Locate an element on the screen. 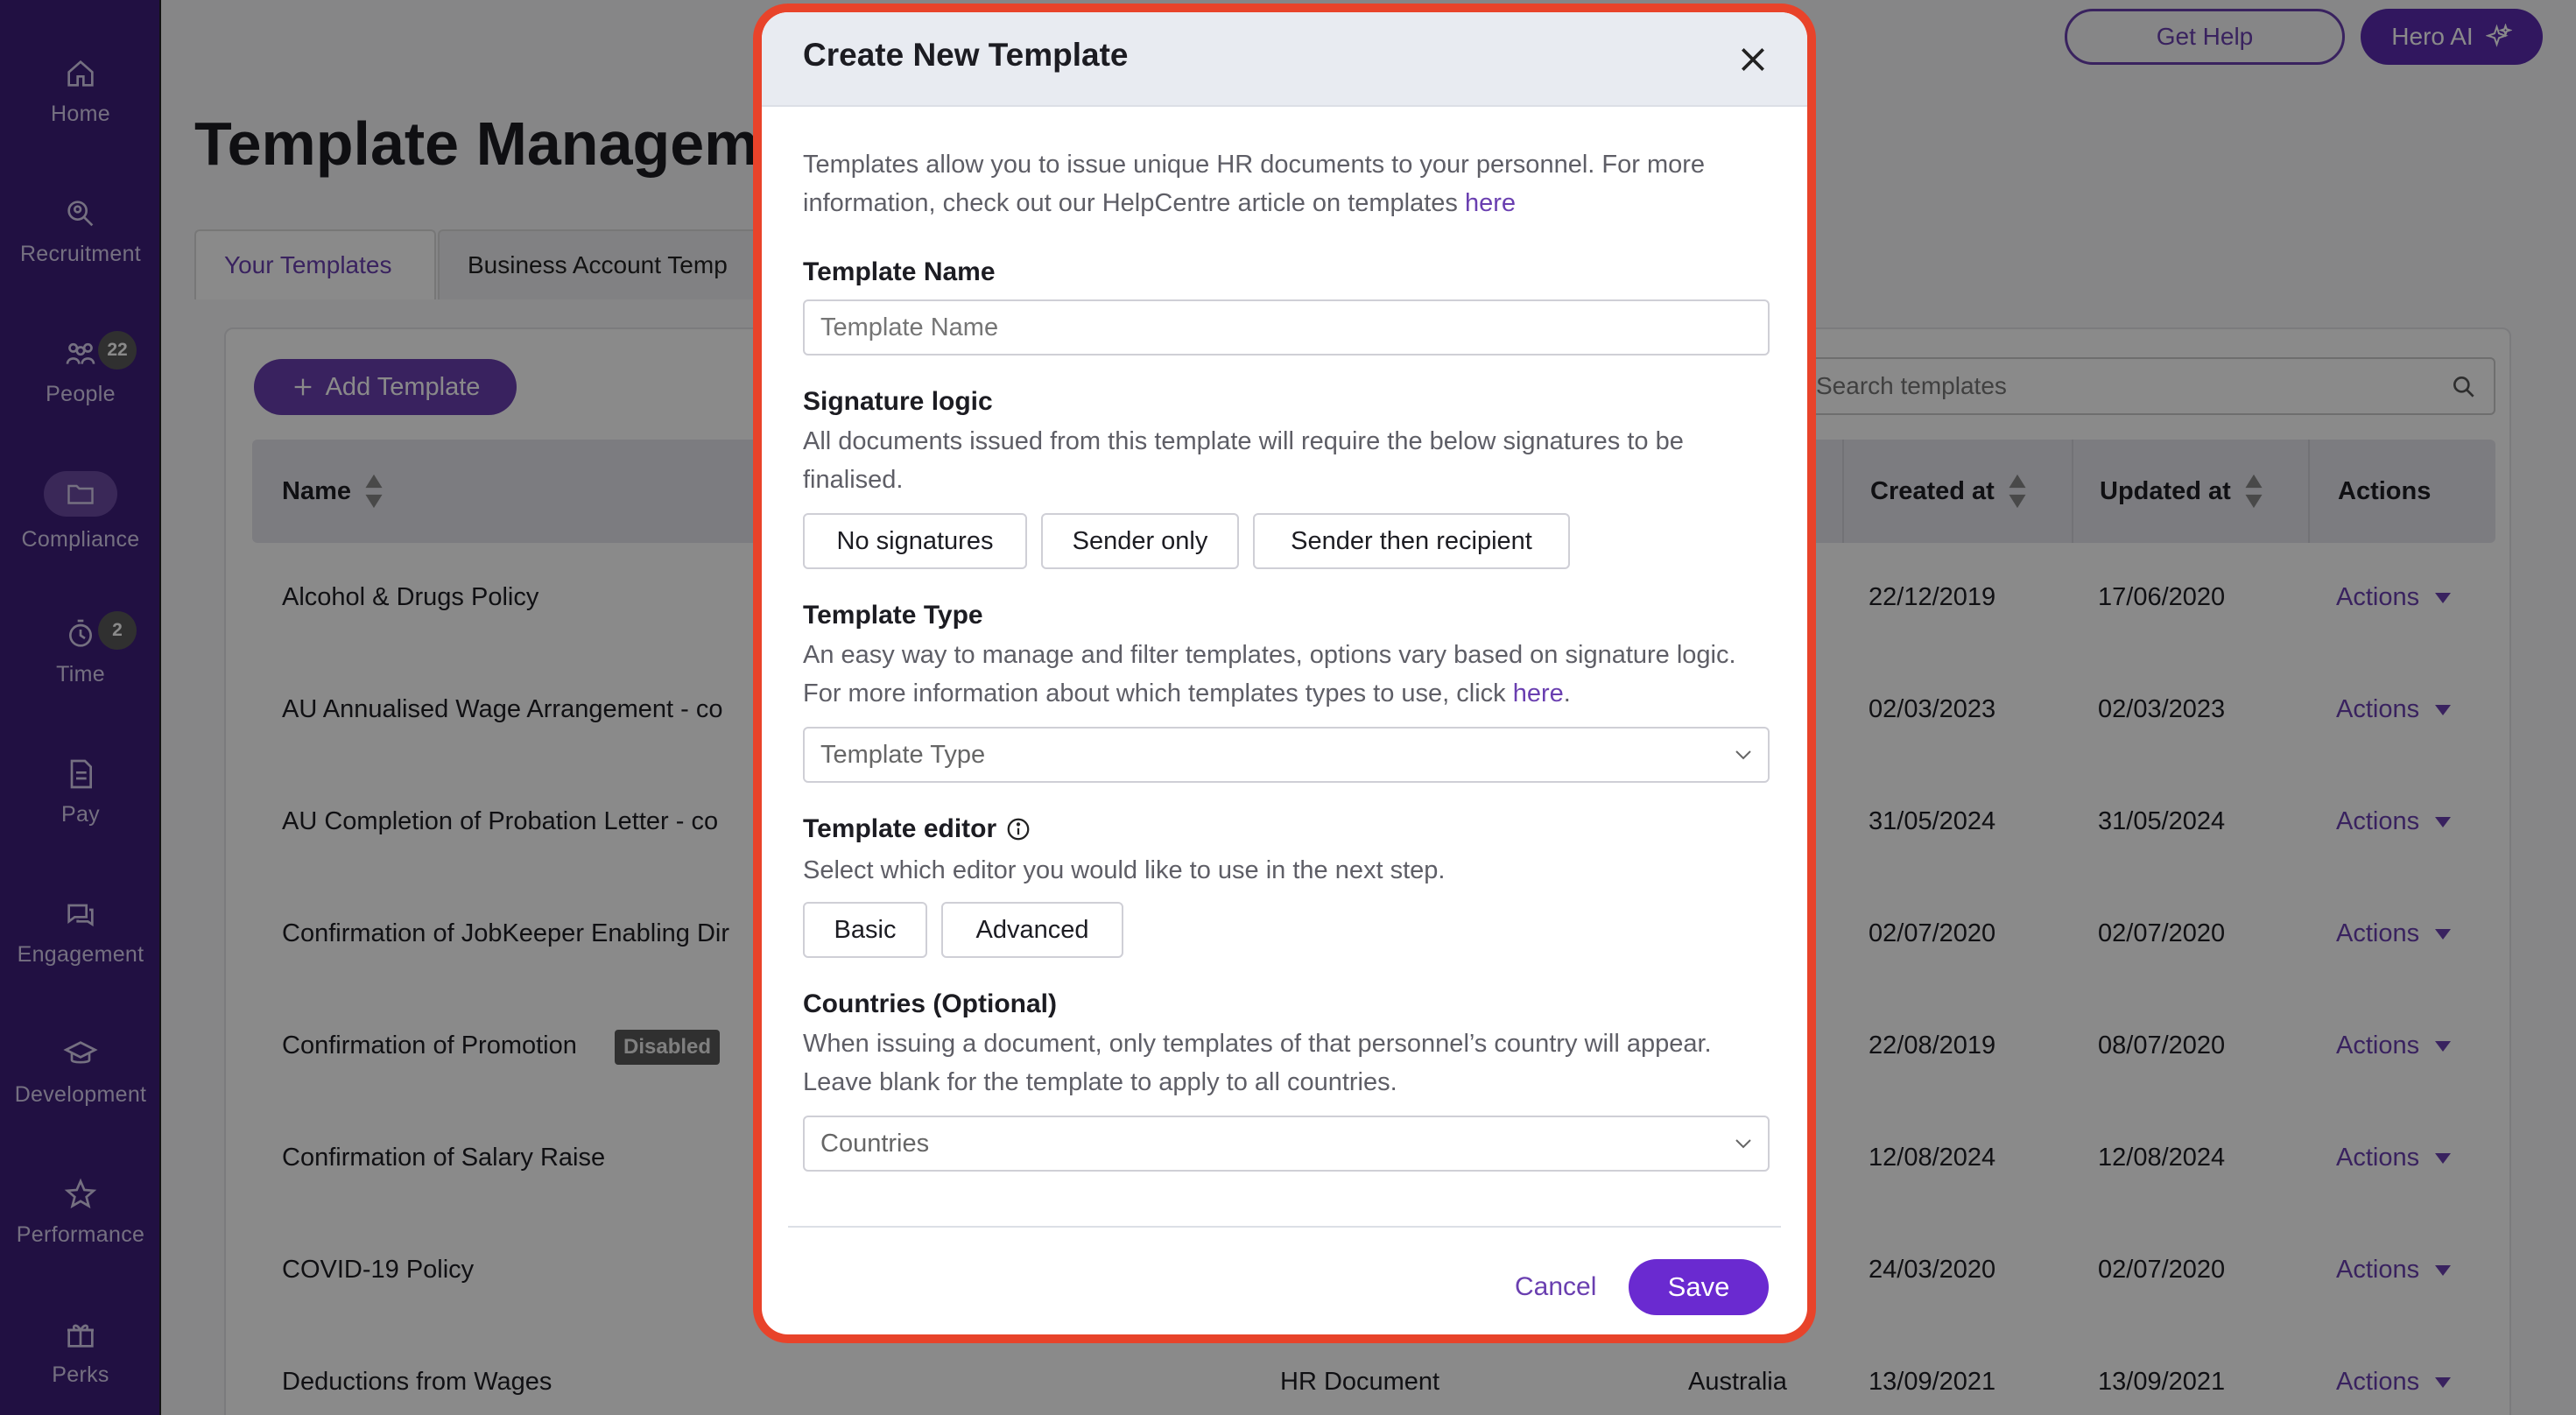 The height and width of the screenshot is (1415, 2576). modal-title: Create New Template is located at coordinates (966, 55).